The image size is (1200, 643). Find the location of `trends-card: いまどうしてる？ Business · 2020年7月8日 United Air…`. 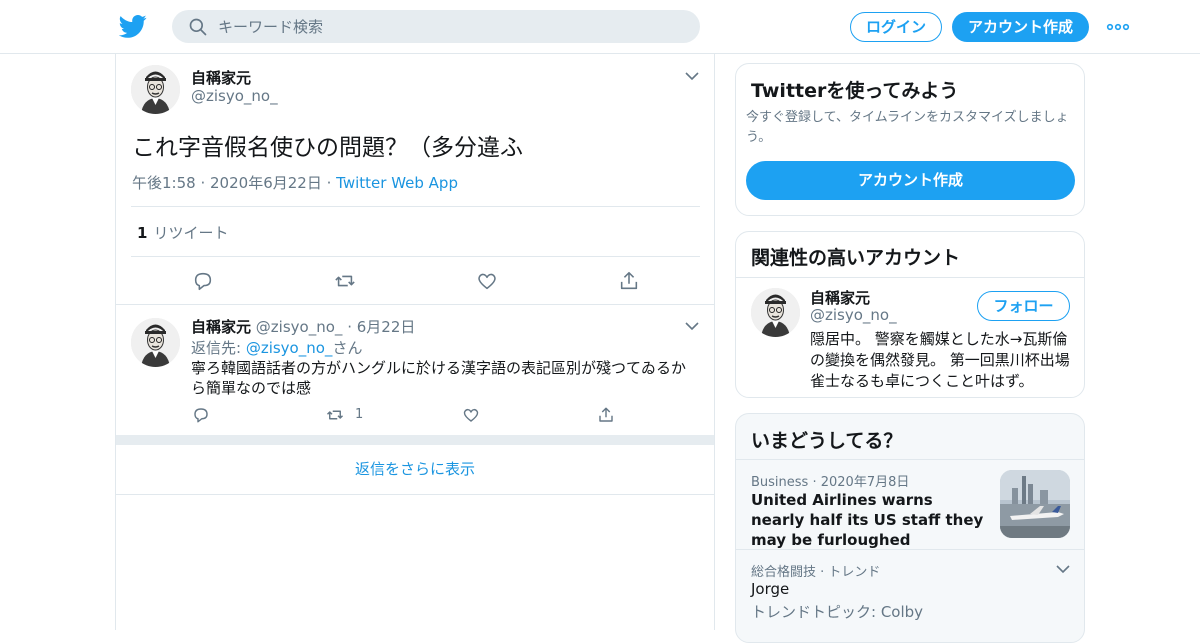

trends-card: いまどうしてる？ Business · 2020年7月8日 United Air… is located at coordinates (910, 528).